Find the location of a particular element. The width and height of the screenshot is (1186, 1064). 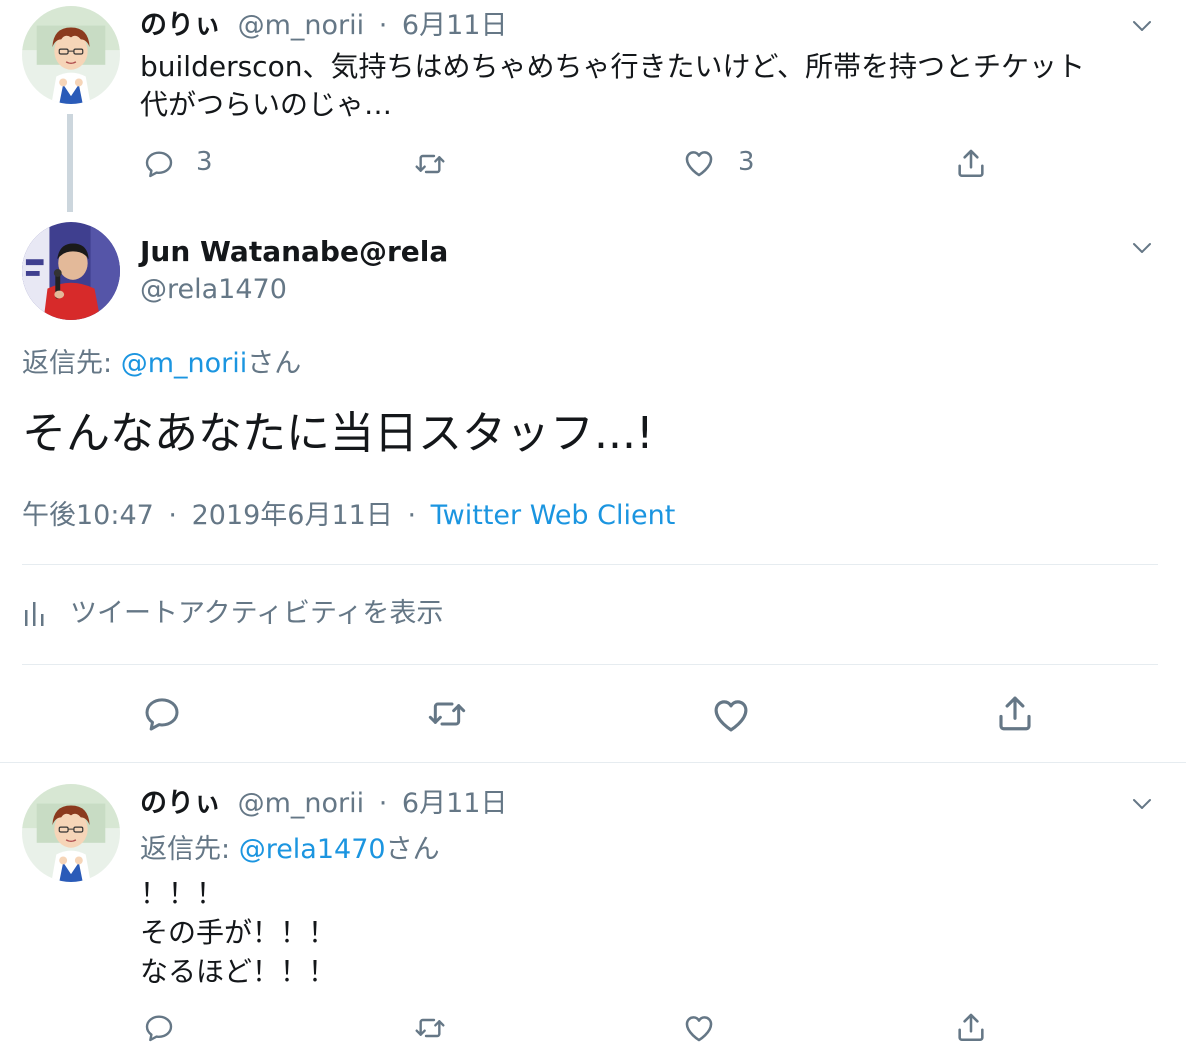

tweet-text-line: なるほど！！！ is located at coordinates (238, 971).